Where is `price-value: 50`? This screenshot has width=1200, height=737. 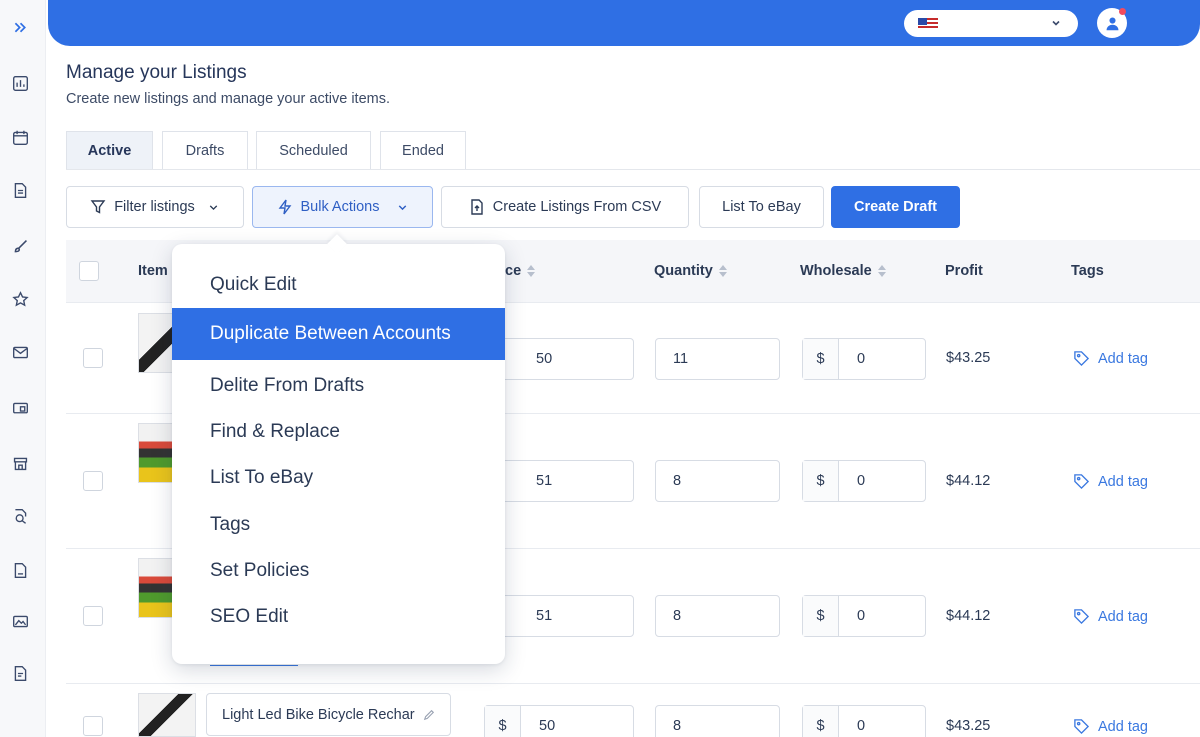
price-value: 50 is located at coordinates (547, 726).